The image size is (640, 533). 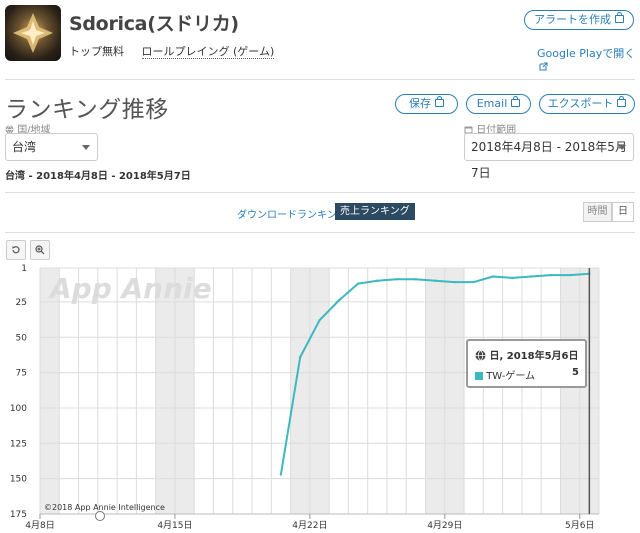 I want to click on y-tick-label: 25, so click(x=21, y=303).